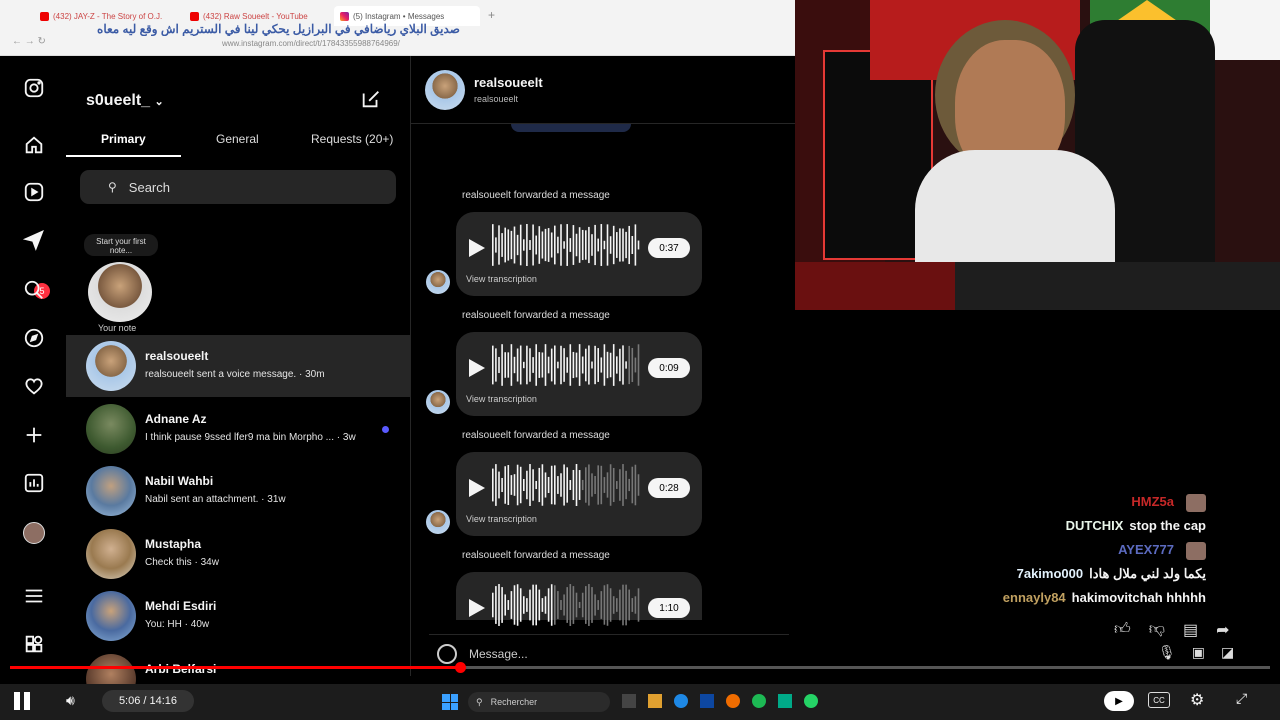 The image size is (1280, 720). I want to click on dashboard-icon, so click(34, 483).